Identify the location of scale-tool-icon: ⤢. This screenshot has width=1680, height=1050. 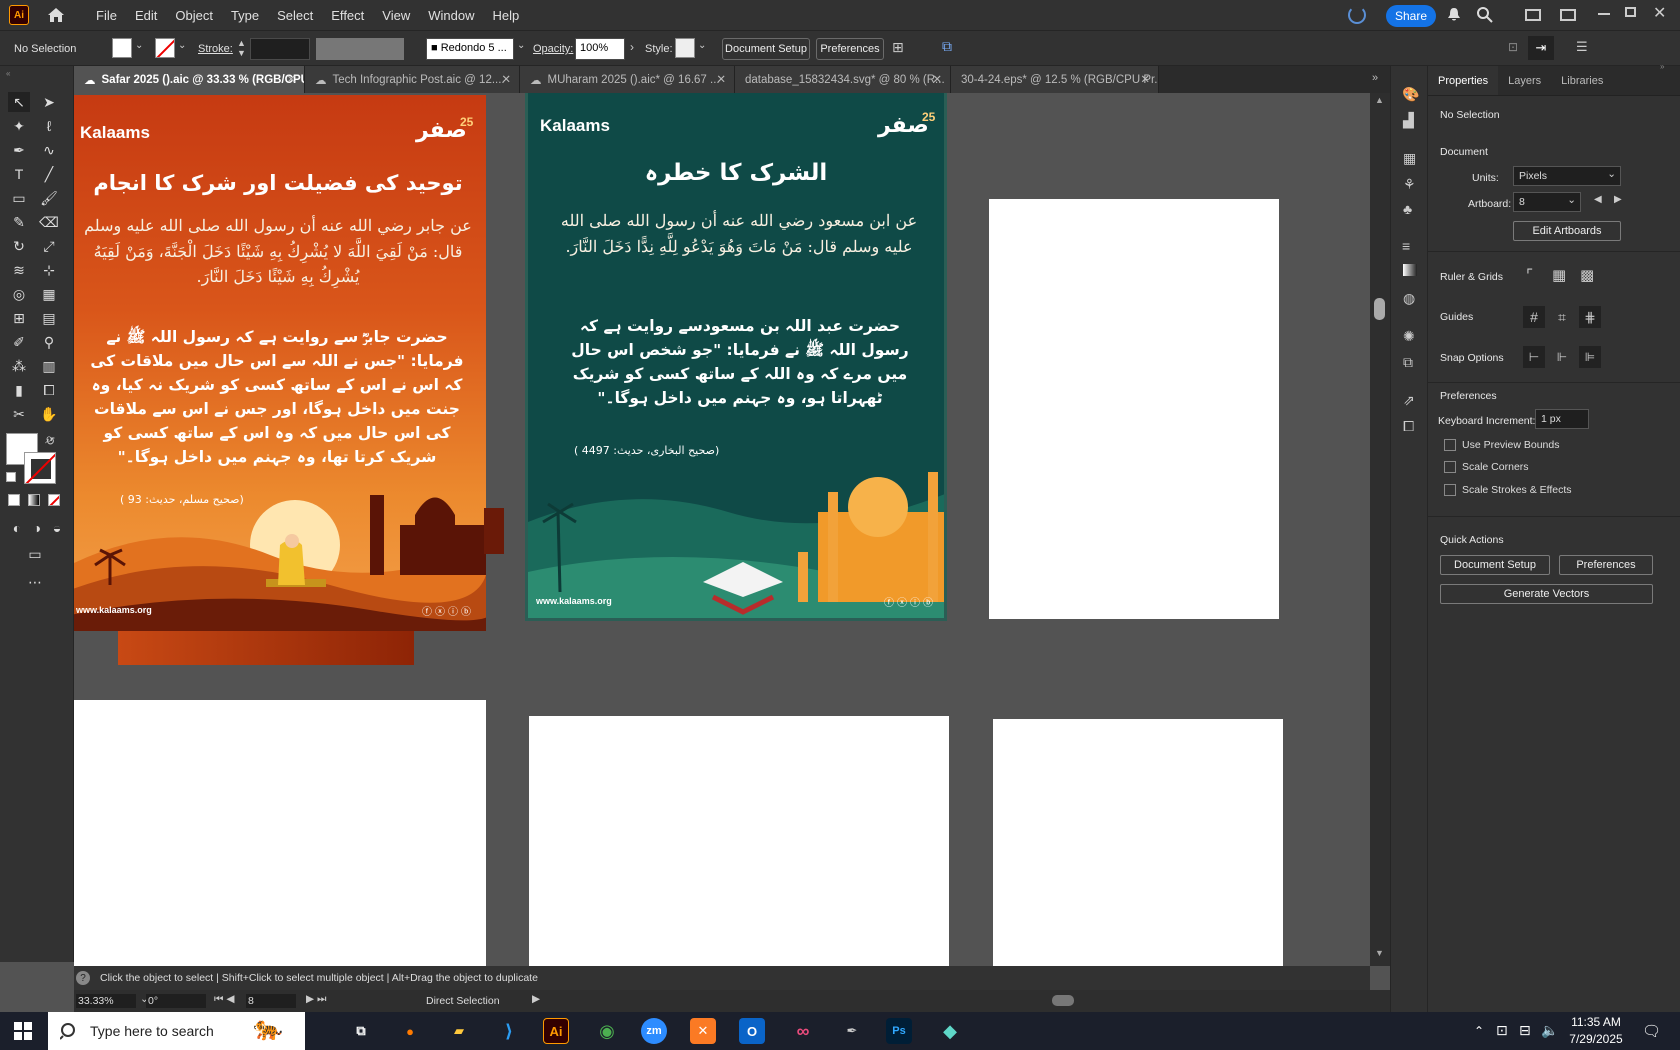
(49, 246).